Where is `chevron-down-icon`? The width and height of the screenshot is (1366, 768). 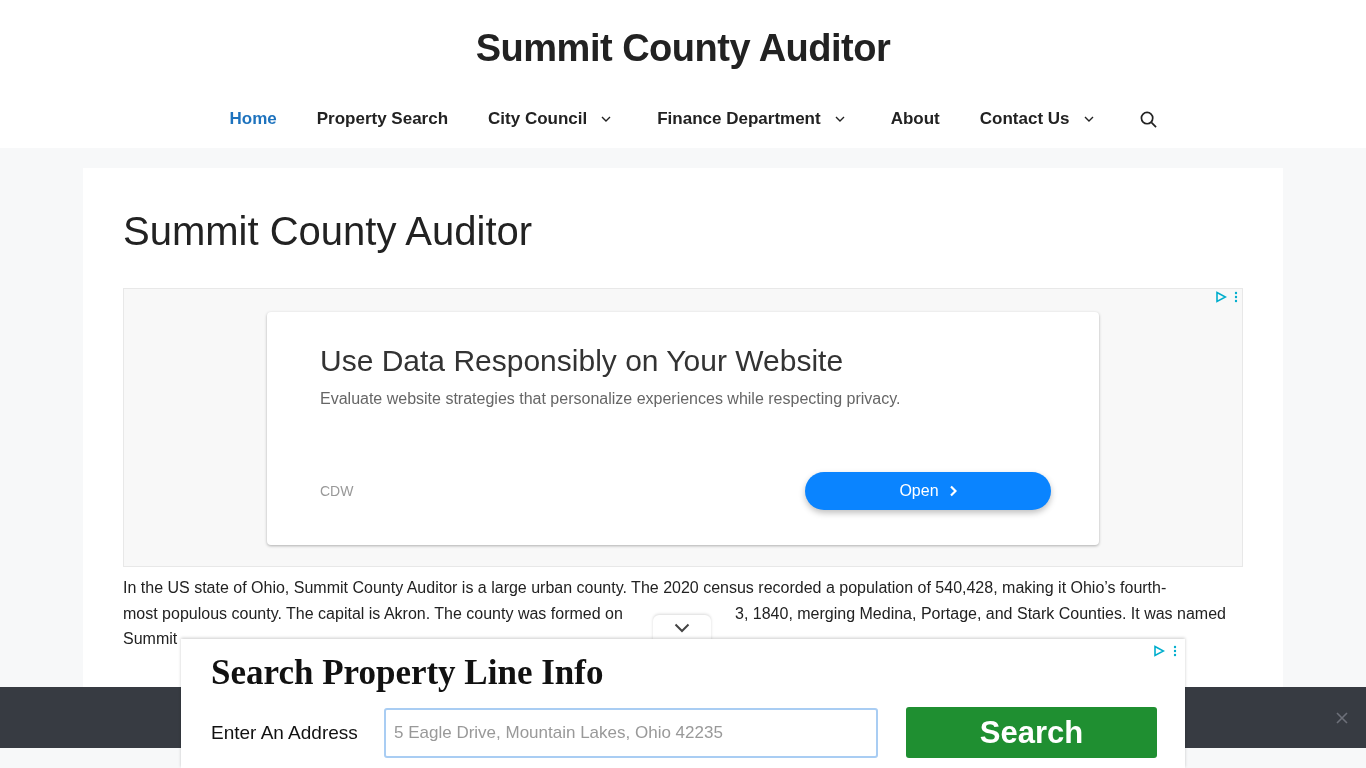 chevron-down-icon is located at coordinates (682, 628).